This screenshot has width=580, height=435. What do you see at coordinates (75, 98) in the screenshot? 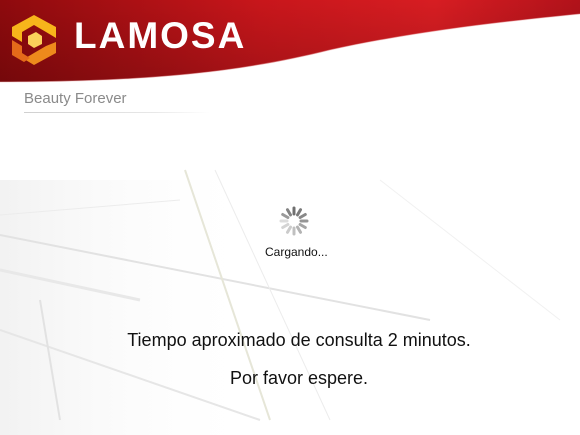
I see `tagline: Beauty Forever` at bounding box center [75, 98].